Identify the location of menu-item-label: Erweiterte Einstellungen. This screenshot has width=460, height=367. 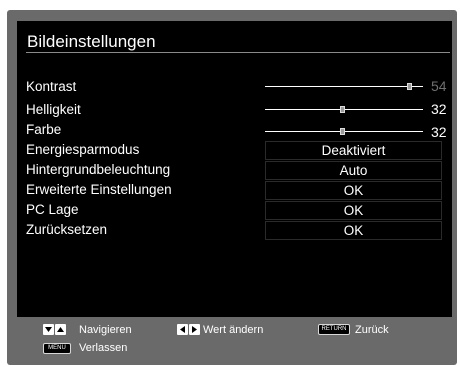
(99, 189).